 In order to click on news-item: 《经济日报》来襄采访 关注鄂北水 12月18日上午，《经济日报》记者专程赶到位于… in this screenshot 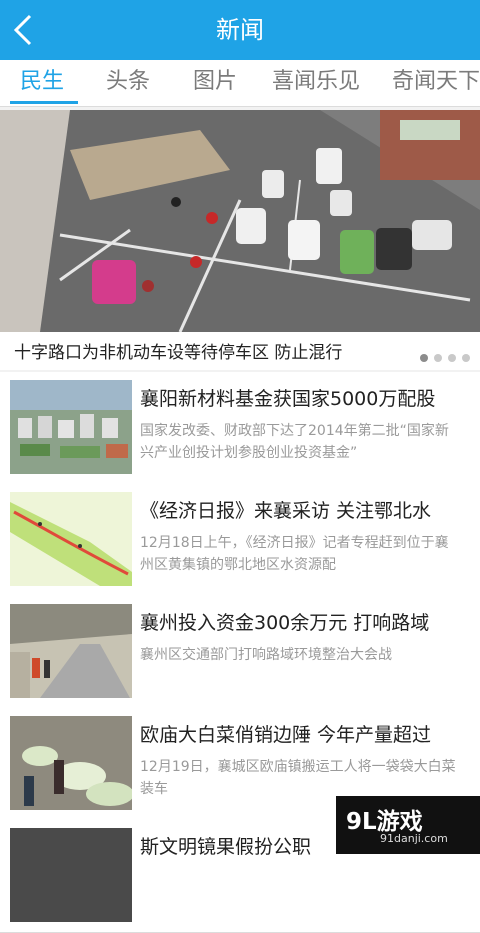, I will do `click(240, 540)`.